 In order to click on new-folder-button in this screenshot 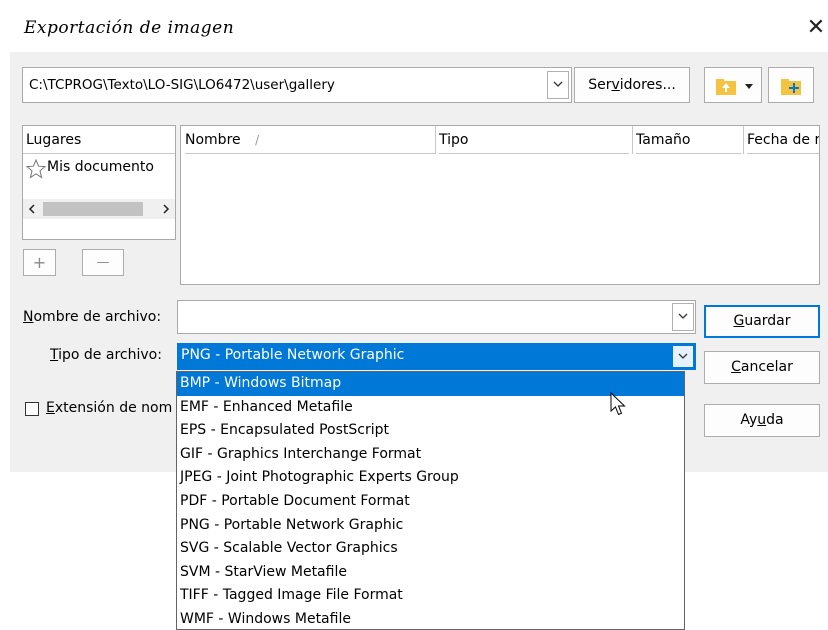, I will do `click(791, 85)`.